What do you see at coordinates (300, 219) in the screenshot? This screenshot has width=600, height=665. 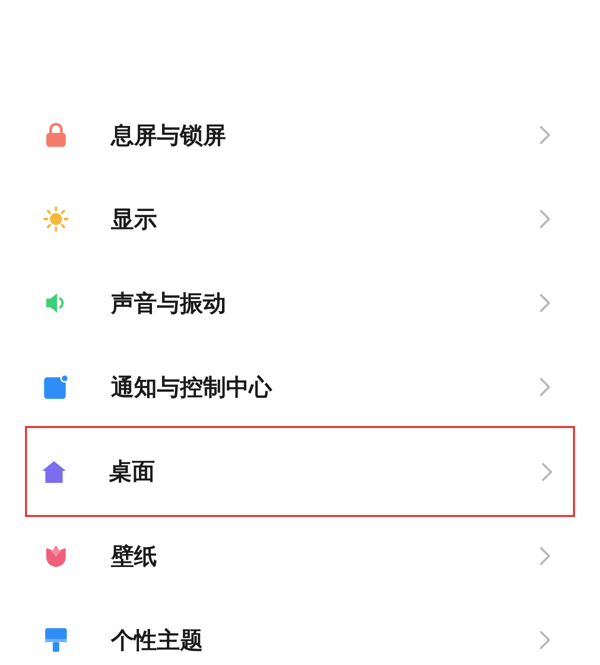 I see `settings-row: 显示` at bounding box center [300, 219].